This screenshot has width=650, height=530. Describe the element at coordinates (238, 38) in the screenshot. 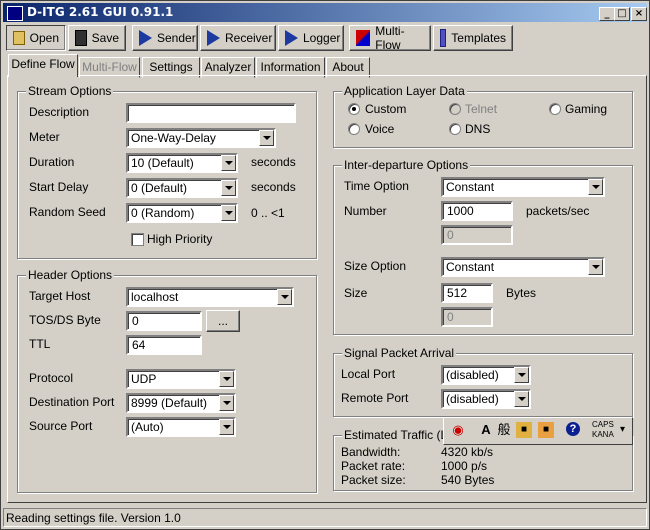

I see `receiver-button: Receiver` at that location.